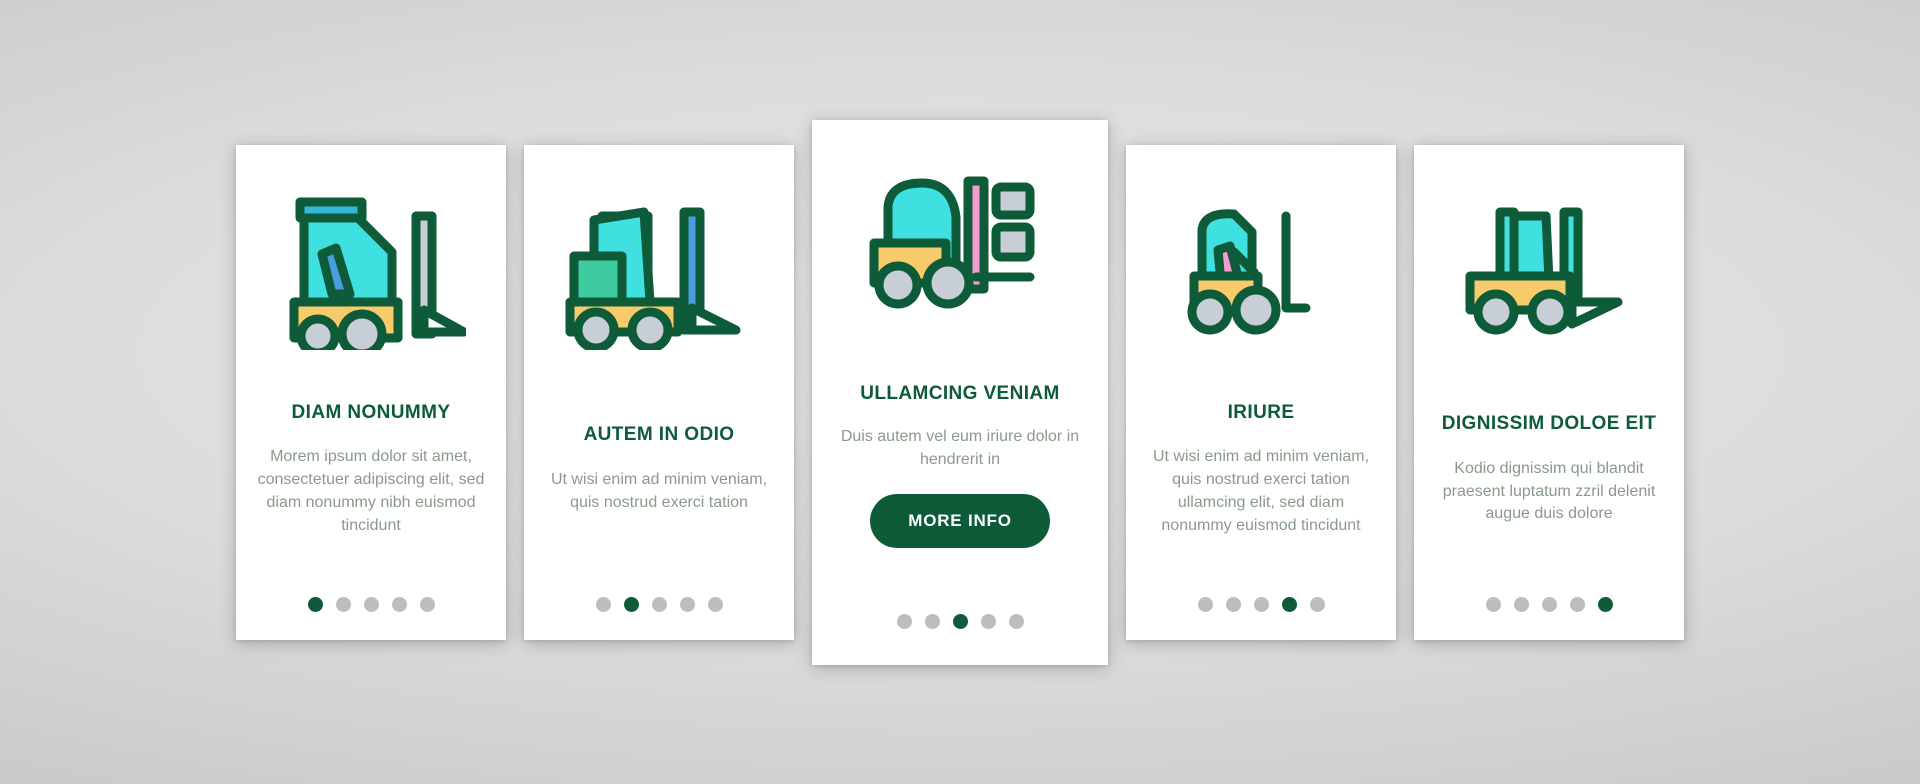 Image resolution: width=1920 pixels, height=784 pixels. What do you see at coordinates (1261, 412) in the screenshot?
I see `card-4-title: IRIURE` at bounding box center [1261, 412].